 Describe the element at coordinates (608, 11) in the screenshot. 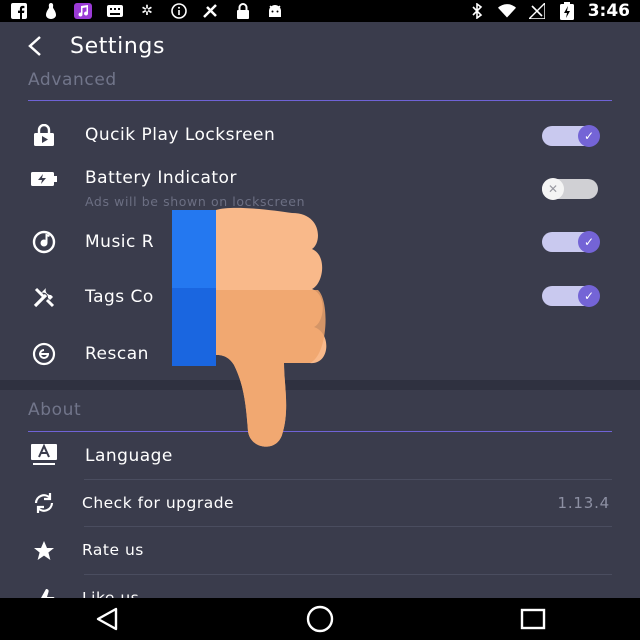

I see `status-time: 3:46` at that location.